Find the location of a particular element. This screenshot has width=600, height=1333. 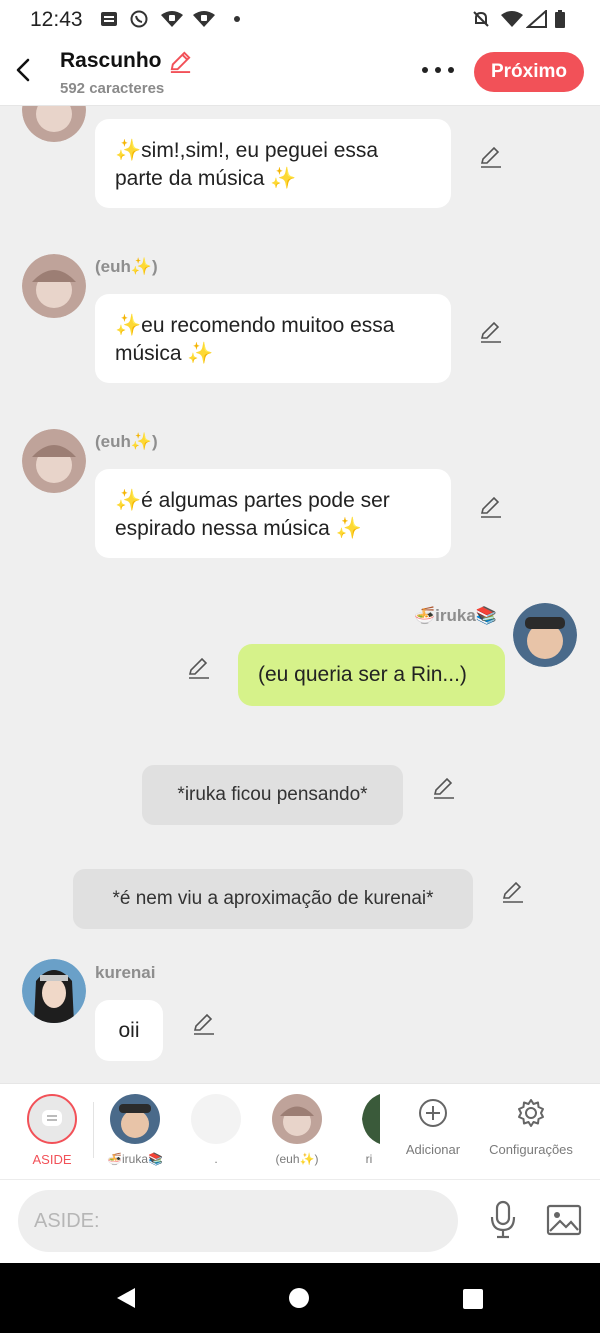

add-character-button: Adicionar is located at coordinates (433, 1132).